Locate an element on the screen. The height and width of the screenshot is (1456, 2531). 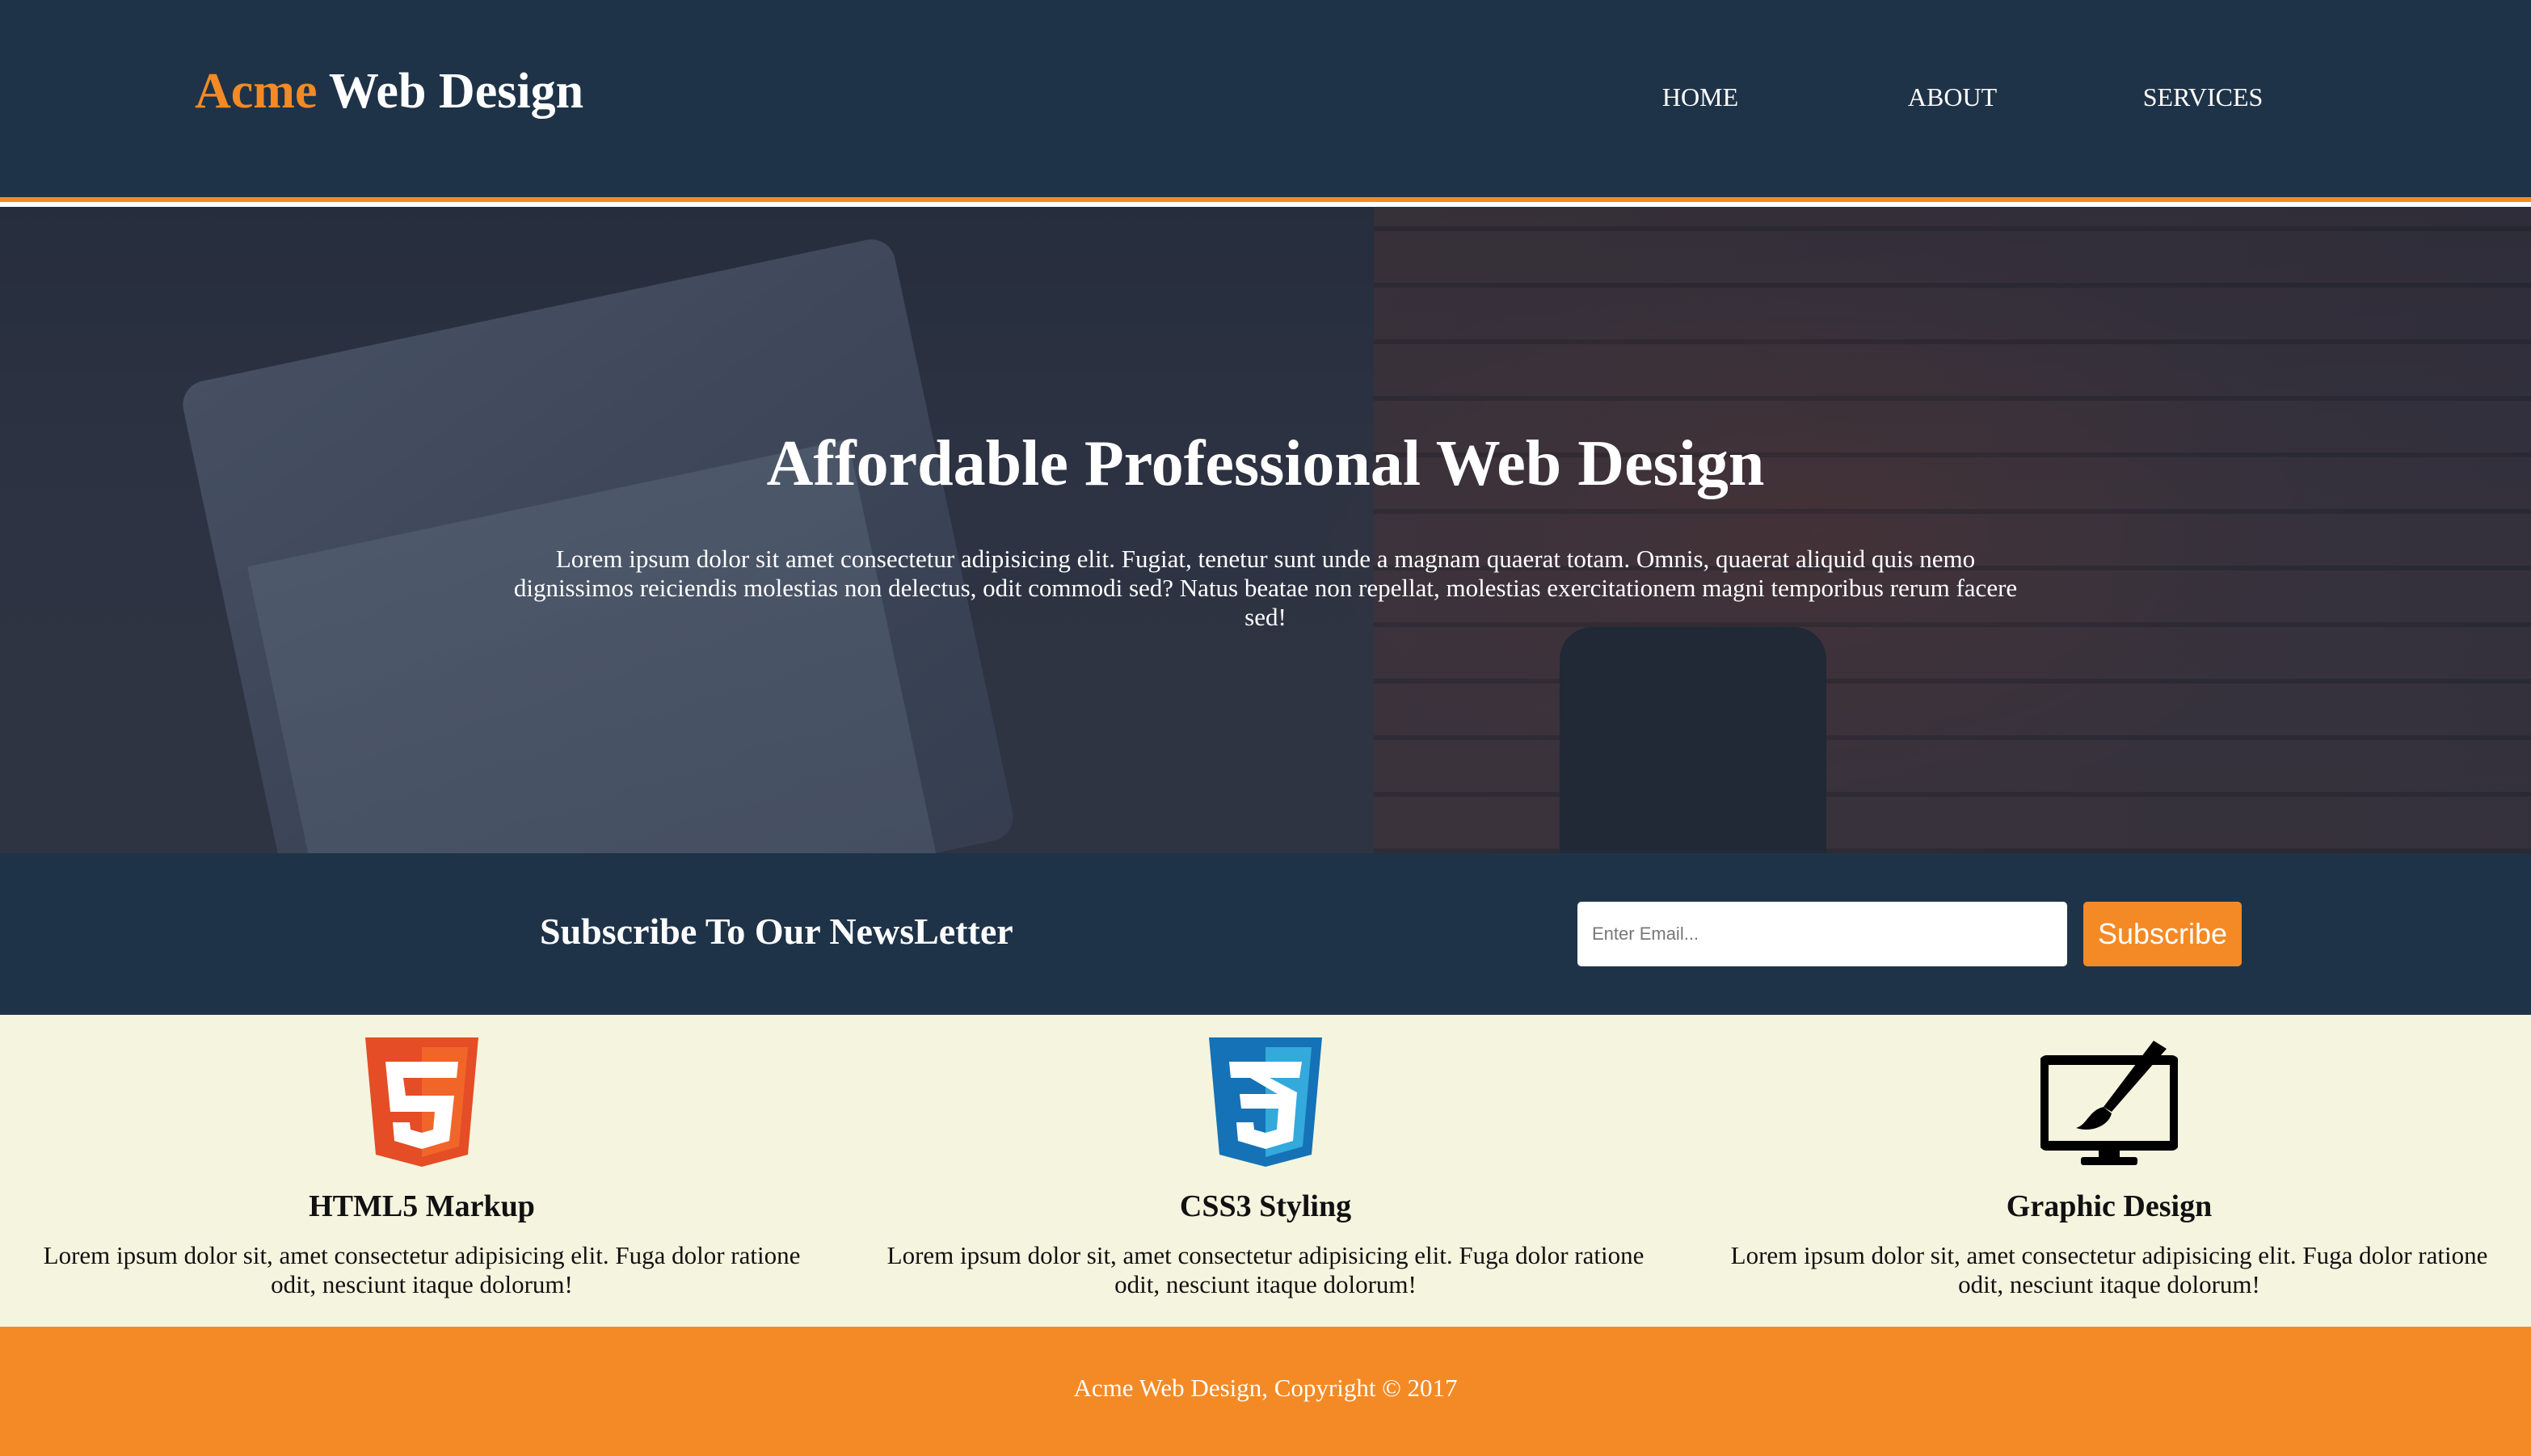
css3-icon is located at coordinates (1265, 1102).